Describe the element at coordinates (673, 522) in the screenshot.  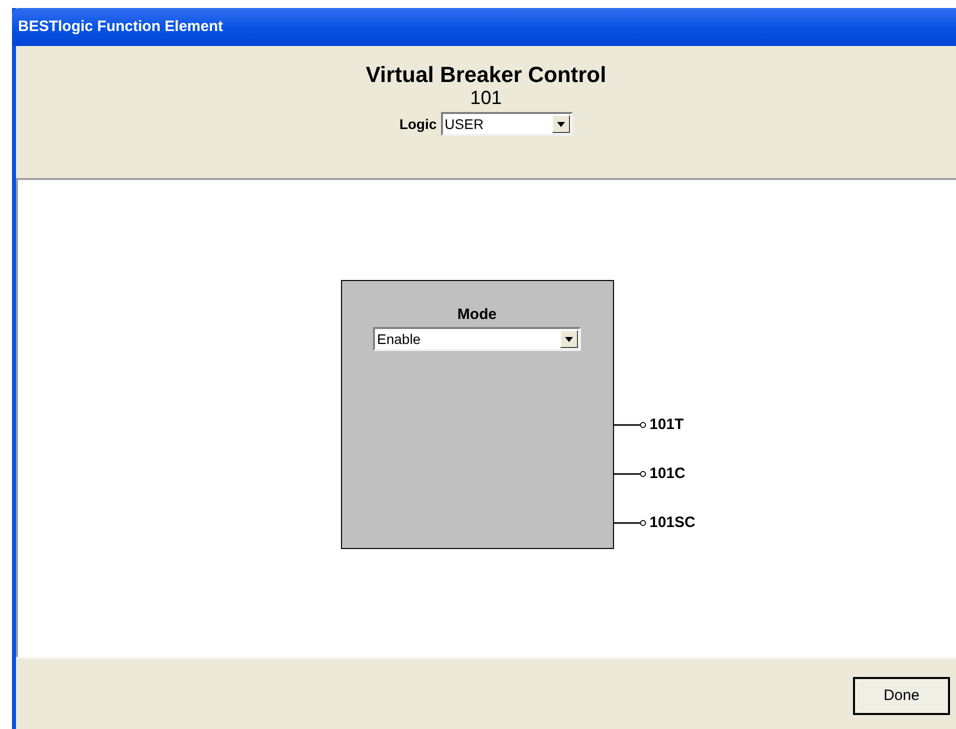
I see `output-label: 101SC` at that location.